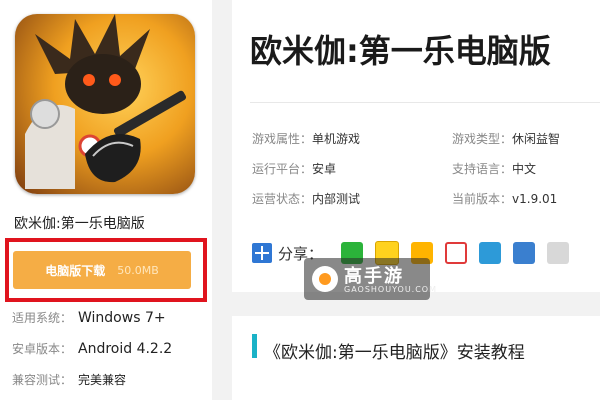  I want to click on install-guide-section: 《欧米伽:第一乐电脑版》安装教程, so click(416, 358).